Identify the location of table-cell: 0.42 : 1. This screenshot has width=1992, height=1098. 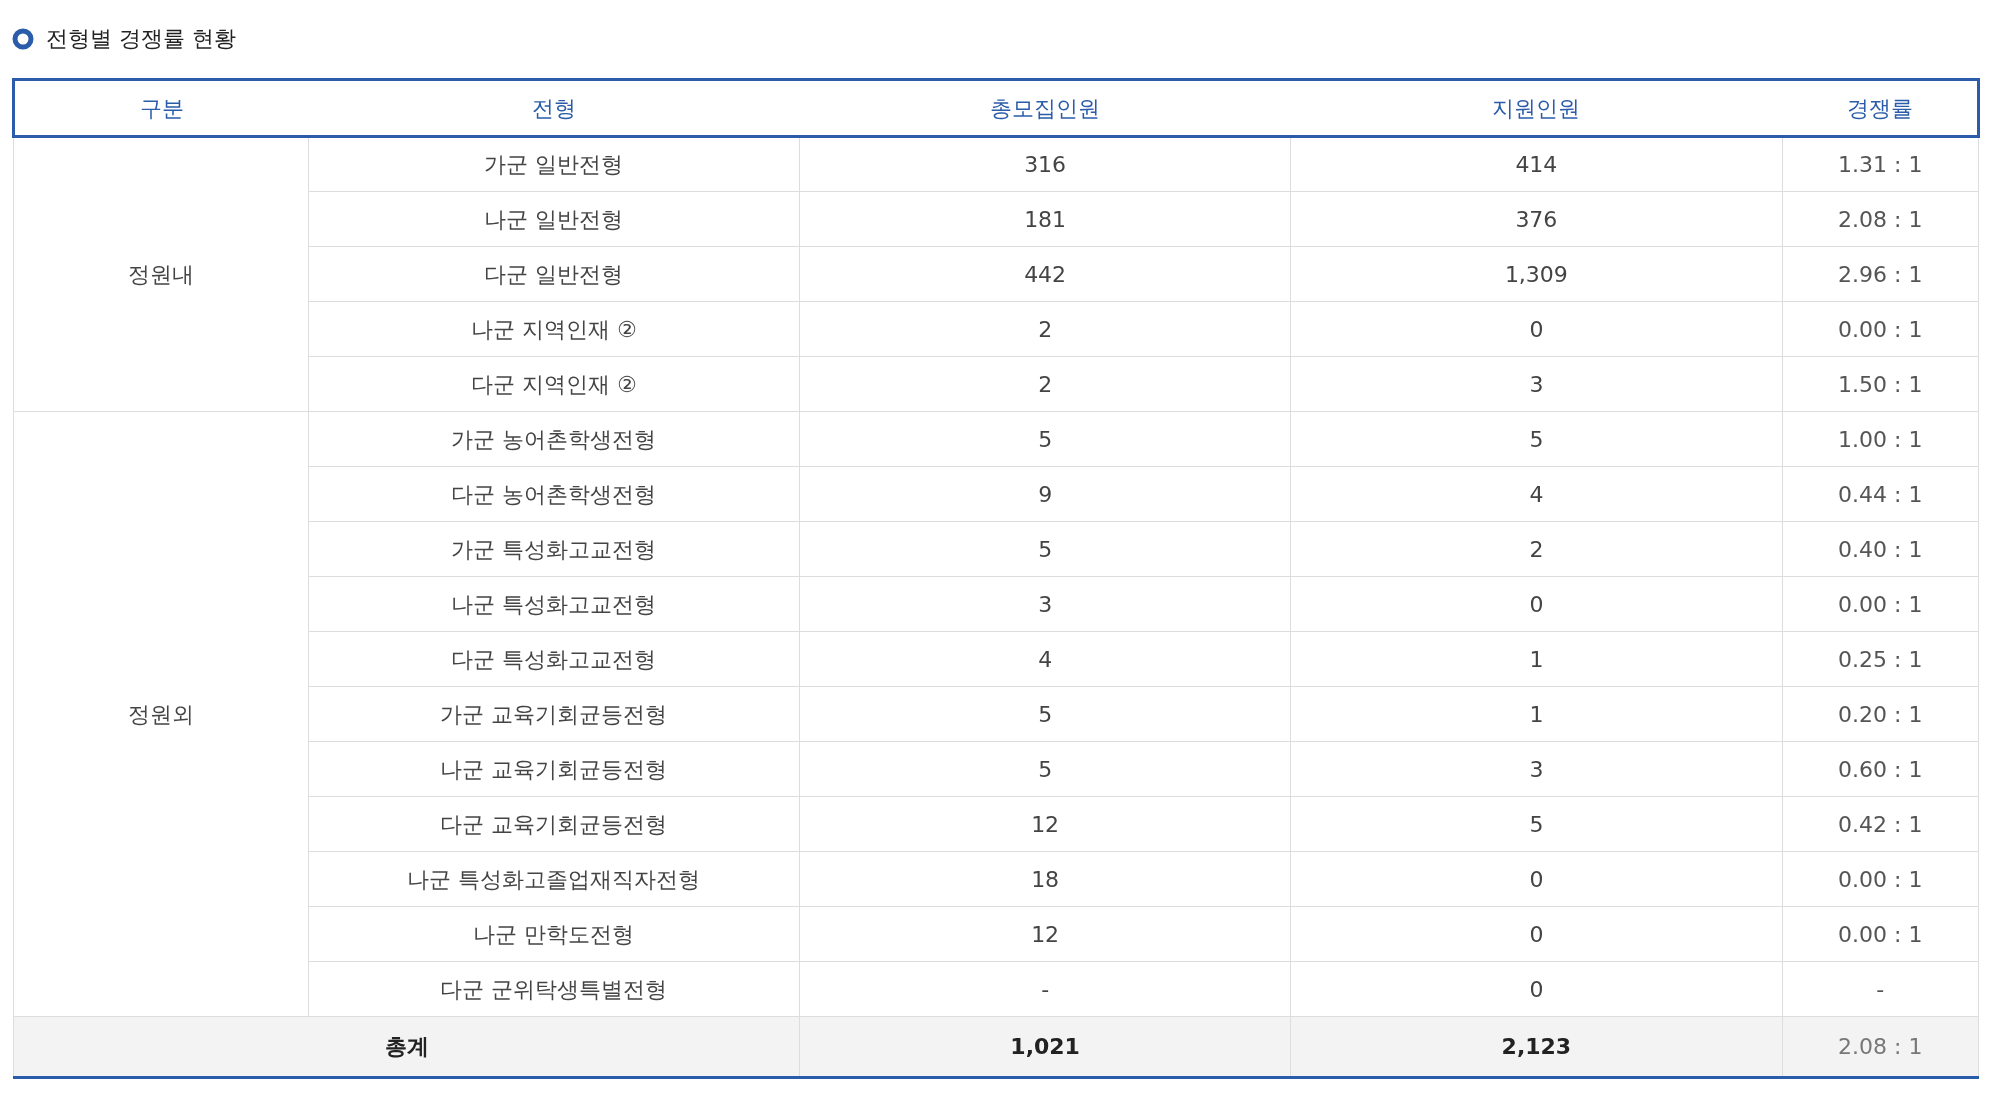
(1880, 824).